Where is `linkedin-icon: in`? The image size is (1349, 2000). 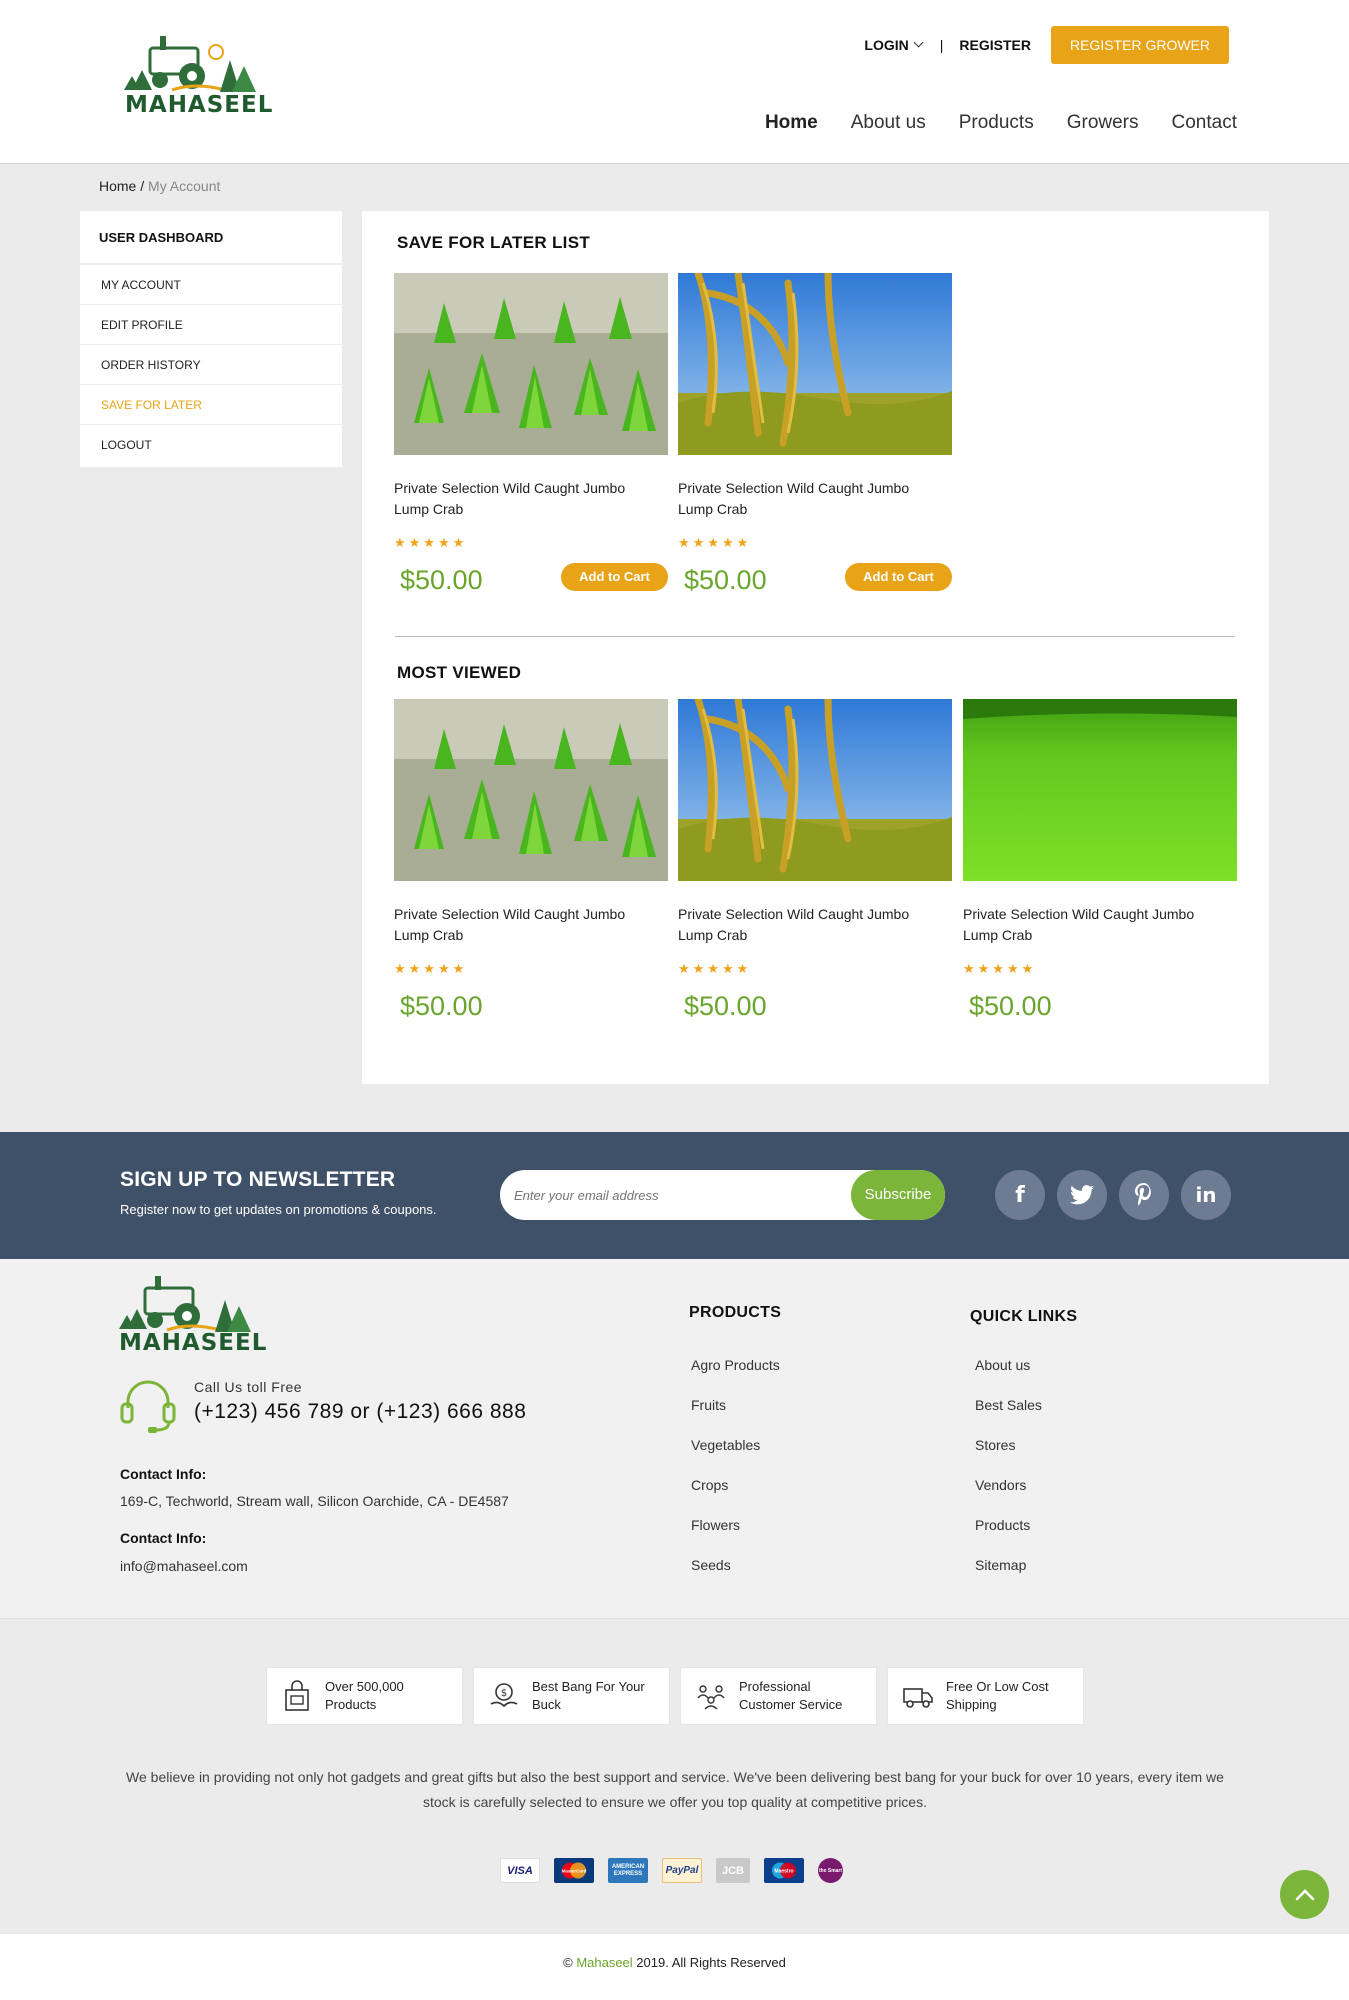 linkedin-icon: in is located at coordinates (1206, 1195).